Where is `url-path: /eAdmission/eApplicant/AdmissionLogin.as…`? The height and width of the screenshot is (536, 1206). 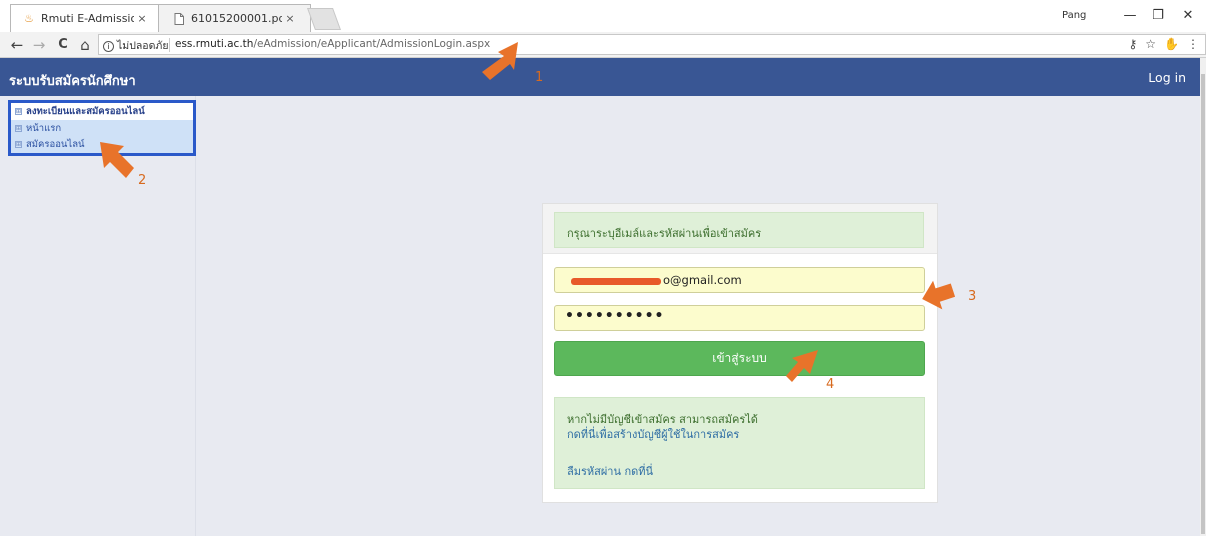
url-path: /eAdmission/eApplicant/AdmissionLogin.as… is located at coordinates (372, 44).